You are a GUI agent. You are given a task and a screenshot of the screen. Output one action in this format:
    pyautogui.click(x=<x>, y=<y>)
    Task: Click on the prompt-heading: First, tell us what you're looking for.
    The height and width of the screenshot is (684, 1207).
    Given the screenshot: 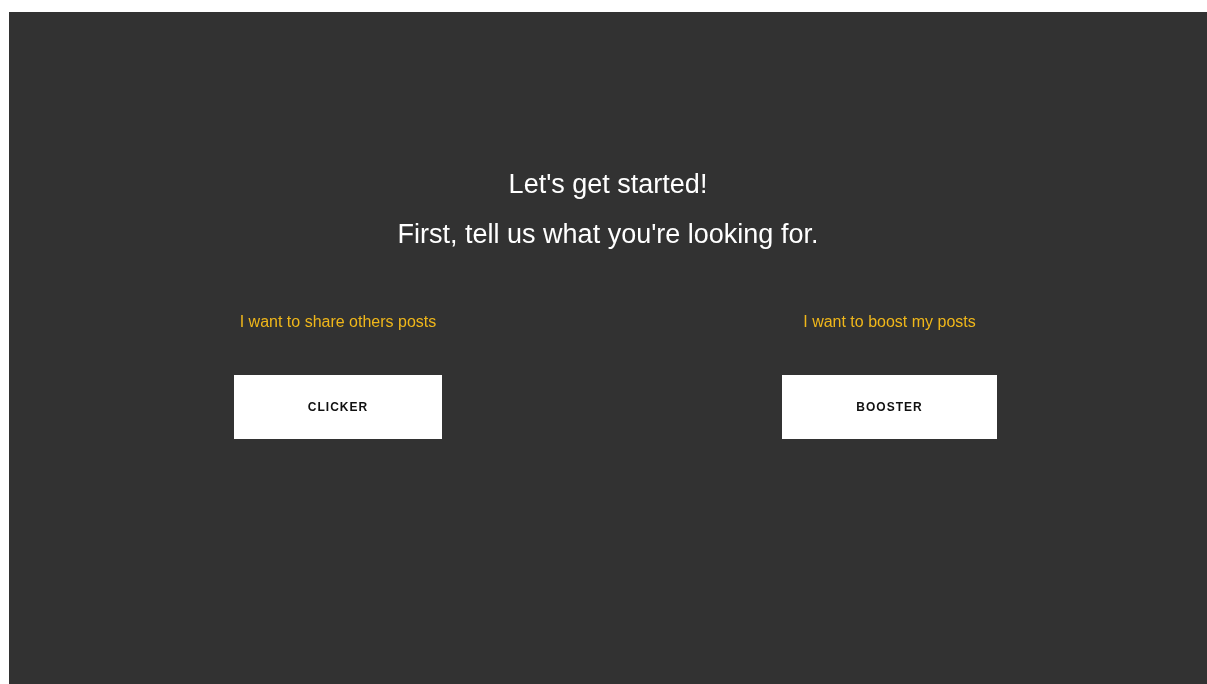 What is the action you would take?
    pyautogui.click(x=608, y=234)
    